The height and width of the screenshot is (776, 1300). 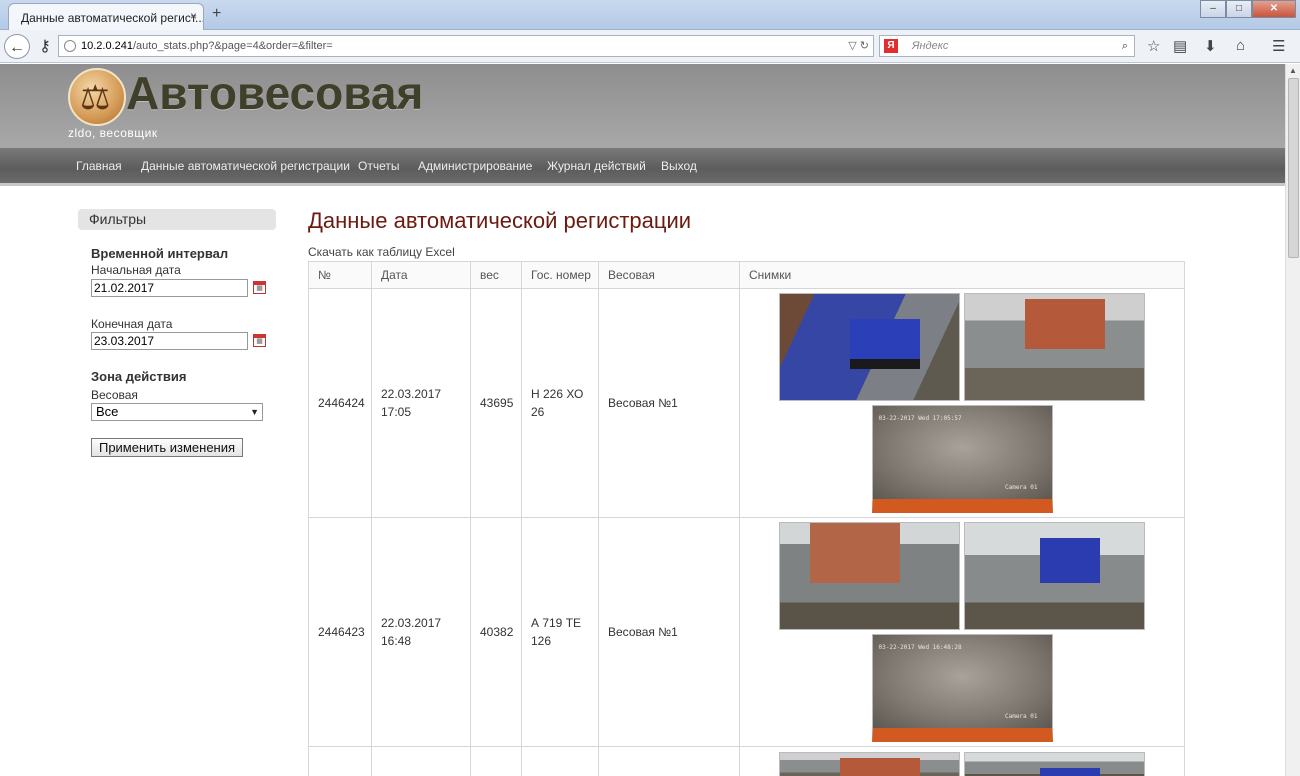 I want to click on record-photos, so click(x=962, y=761).